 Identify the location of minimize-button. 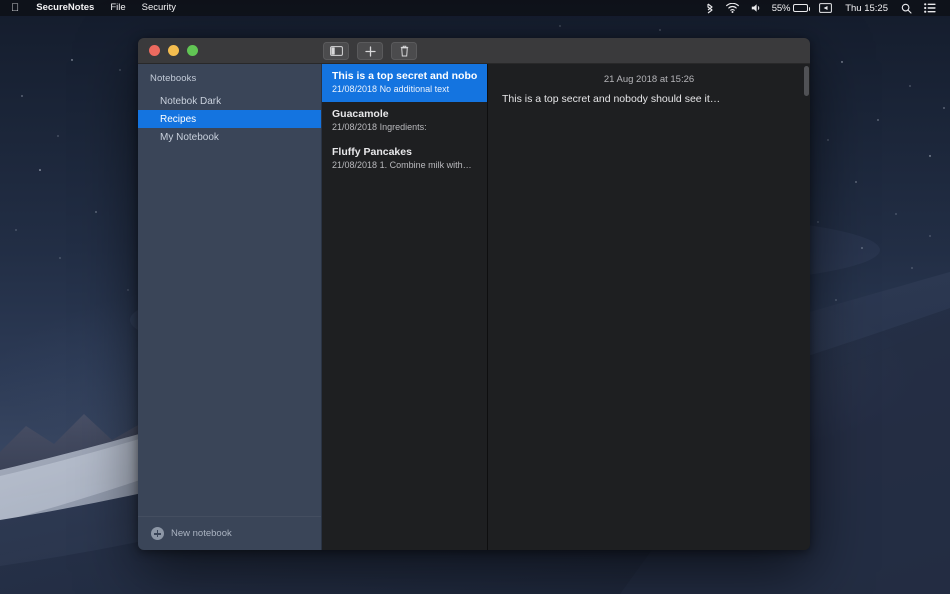
(173, 50).